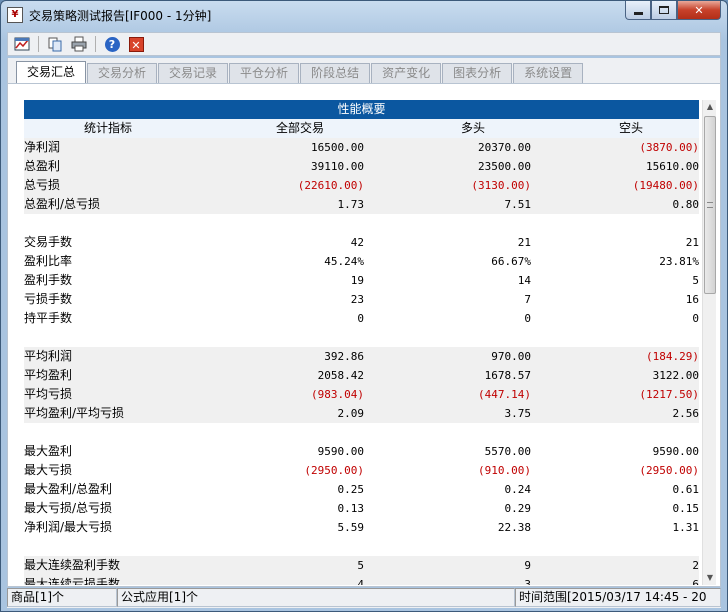  I want to click on short-value: 2, so click(695, 565).